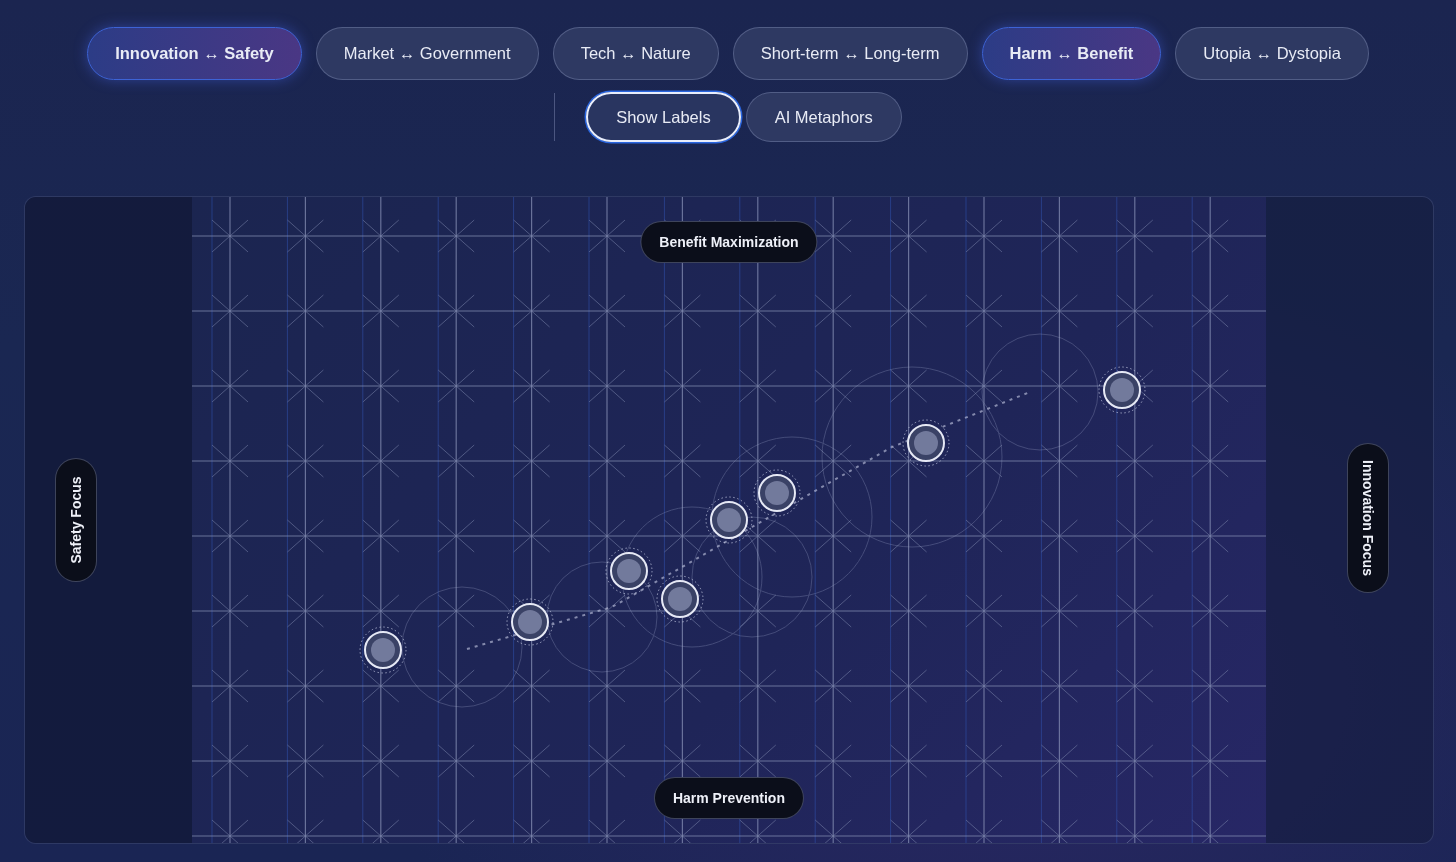 Image resolution: width=1456 pixels, height=862 pixels. I want to click on axis-button: Utopia ↔ Dystopia, so click(1272, 53).